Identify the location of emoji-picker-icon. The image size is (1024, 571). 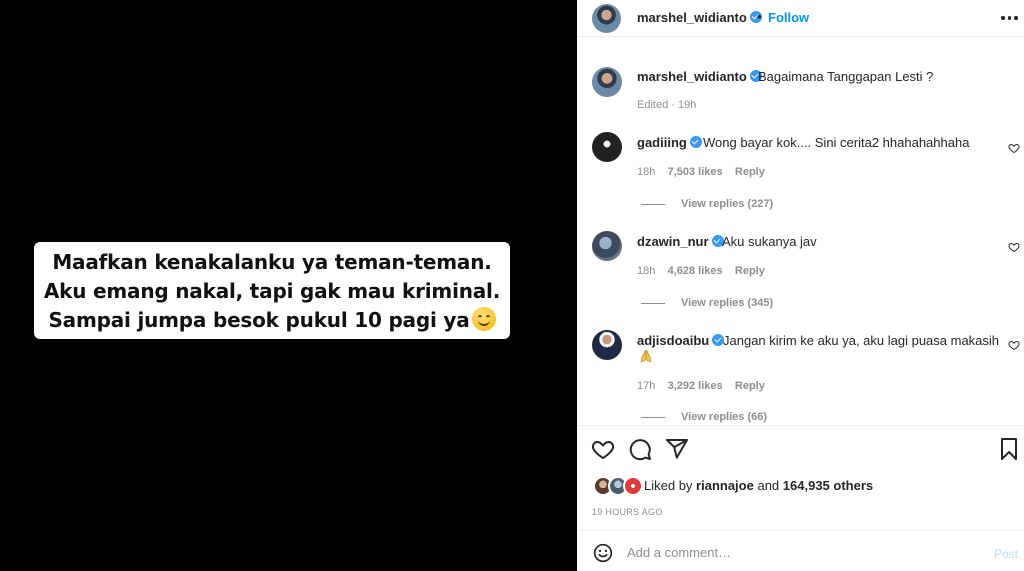
(603, 553).